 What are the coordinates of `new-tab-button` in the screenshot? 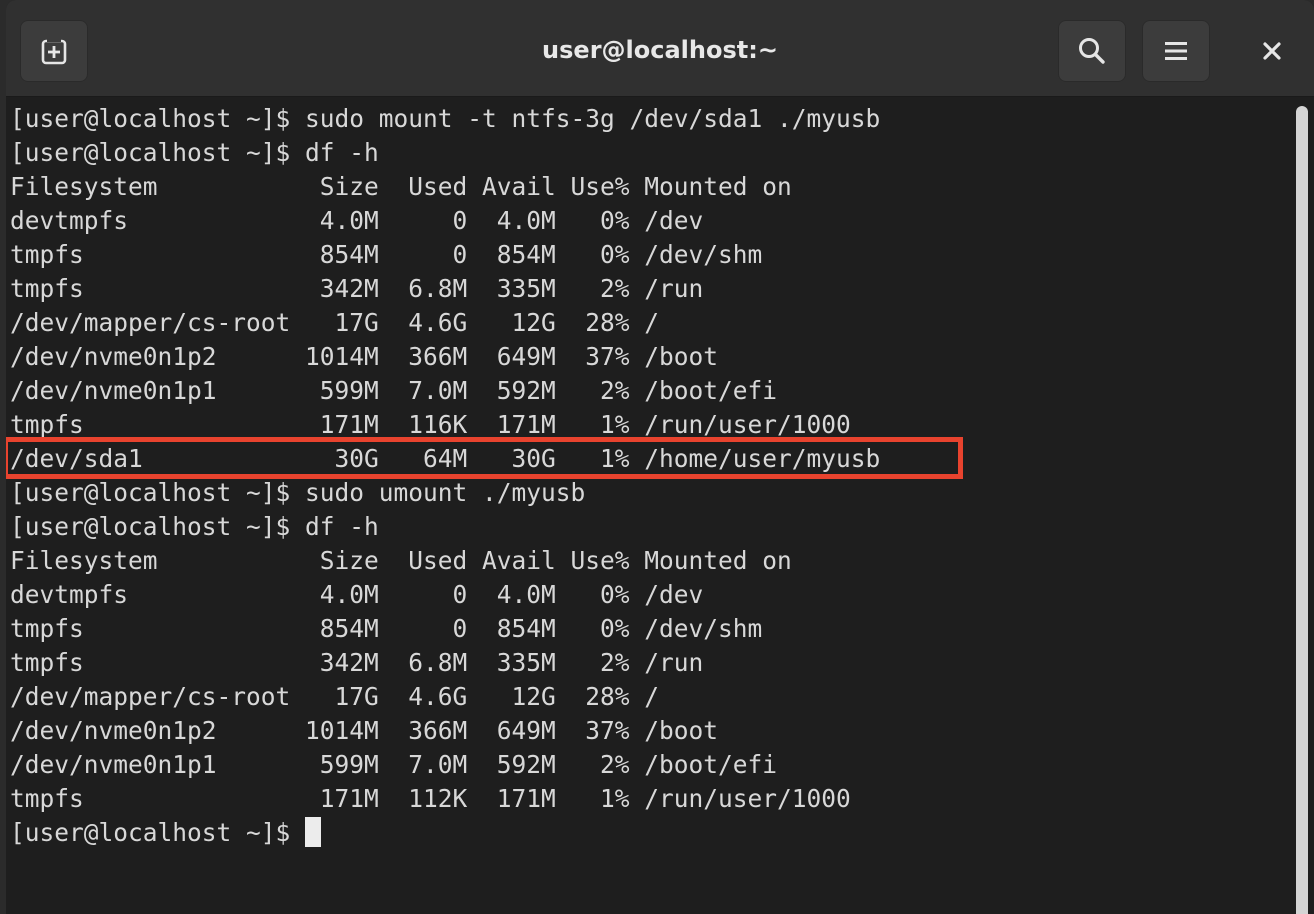 It's located at (54, 51).